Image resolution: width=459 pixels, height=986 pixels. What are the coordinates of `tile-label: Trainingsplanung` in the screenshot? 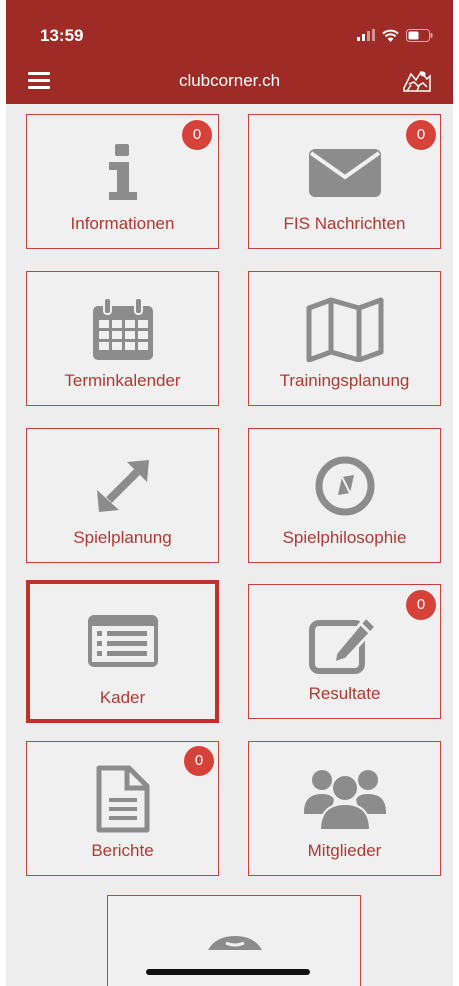 It's located at (344, 380).